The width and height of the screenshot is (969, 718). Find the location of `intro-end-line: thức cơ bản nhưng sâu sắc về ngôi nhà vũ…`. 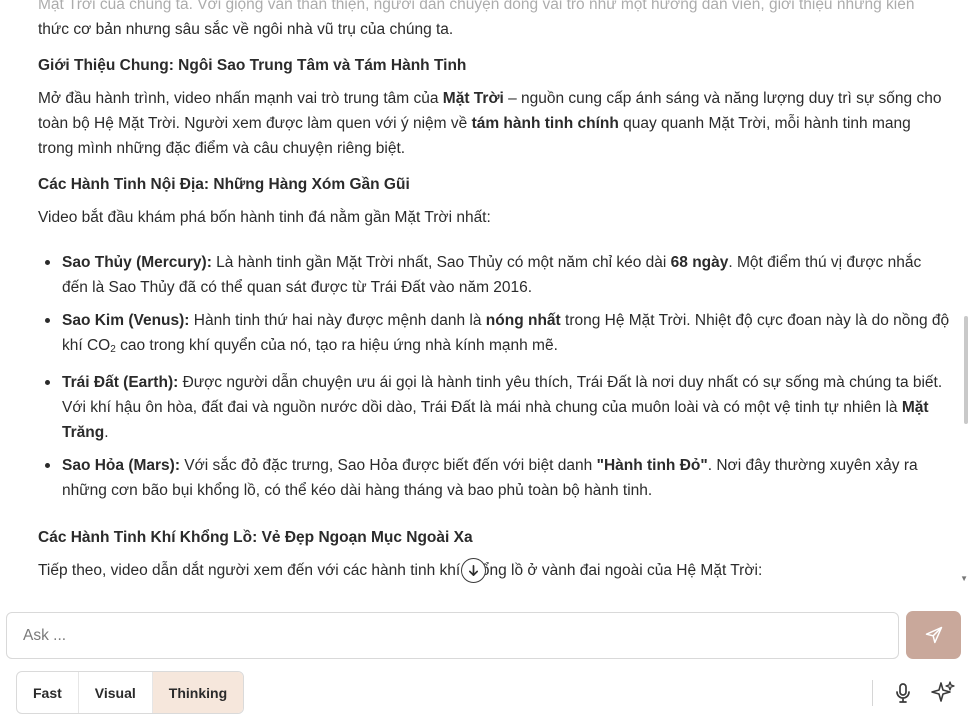

intro-end-line: thức cơ bản nhưng sâu sắc về ngôi nhà vũ… is located at coordinates (246, 29).